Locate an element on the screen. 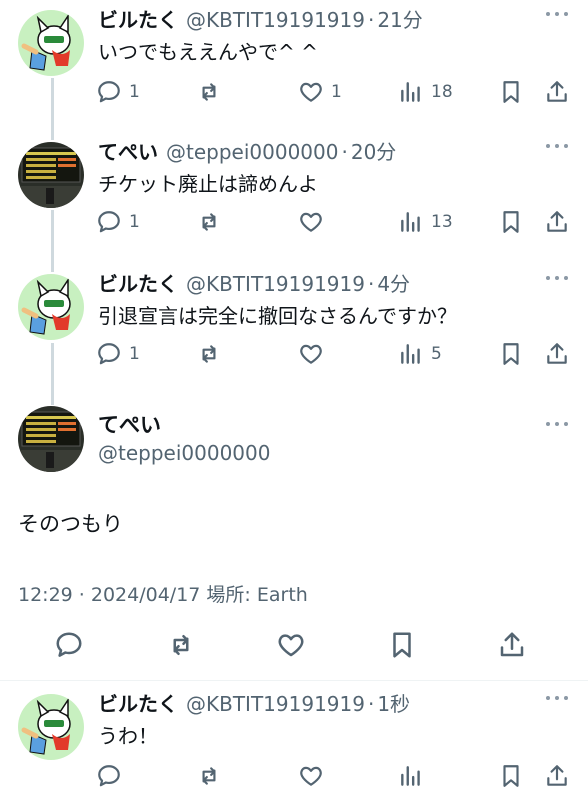 This screenshot has width=588, height=800. tweet-header: てぺい @teppei0000000 · 20分 is located at coordinates (247, 152).